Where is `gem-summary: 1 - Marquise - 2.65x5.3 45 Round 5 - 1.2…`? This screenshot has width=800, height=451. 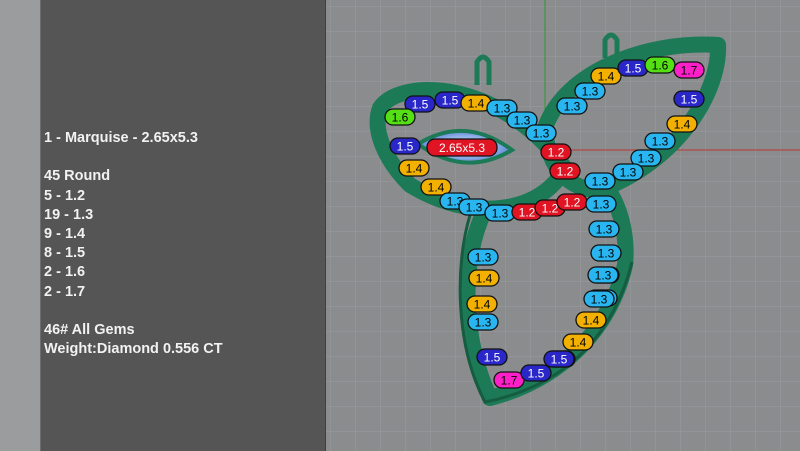 gem-summary: 1 - Marquise - 2.65x5.3 45 Round 5 - 1.2… is located at coordinates (133, 244).